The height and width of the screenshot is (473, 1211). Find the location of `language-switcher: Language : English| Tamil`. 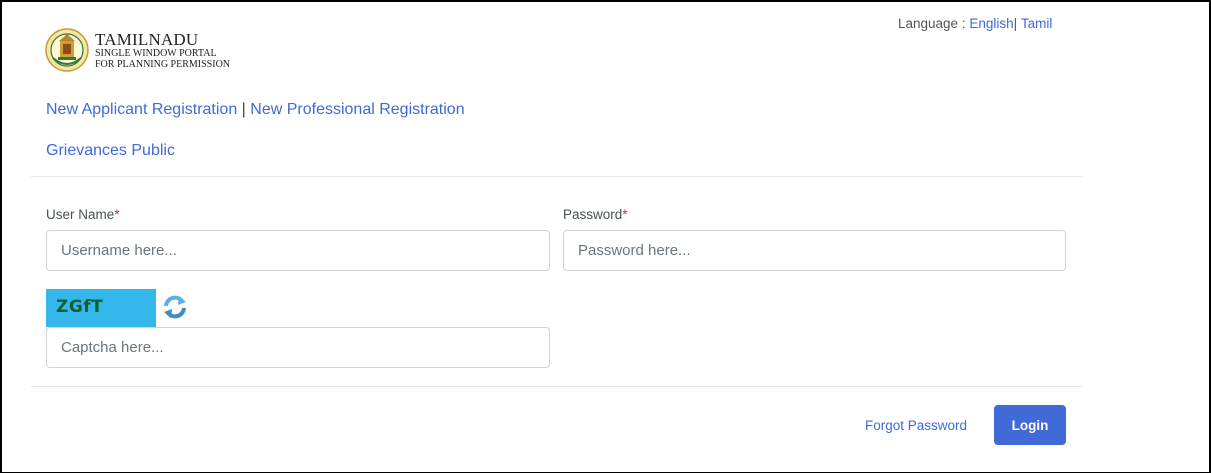

language-switcher: Language : English| Tamil is located at coordinates (975, 23).